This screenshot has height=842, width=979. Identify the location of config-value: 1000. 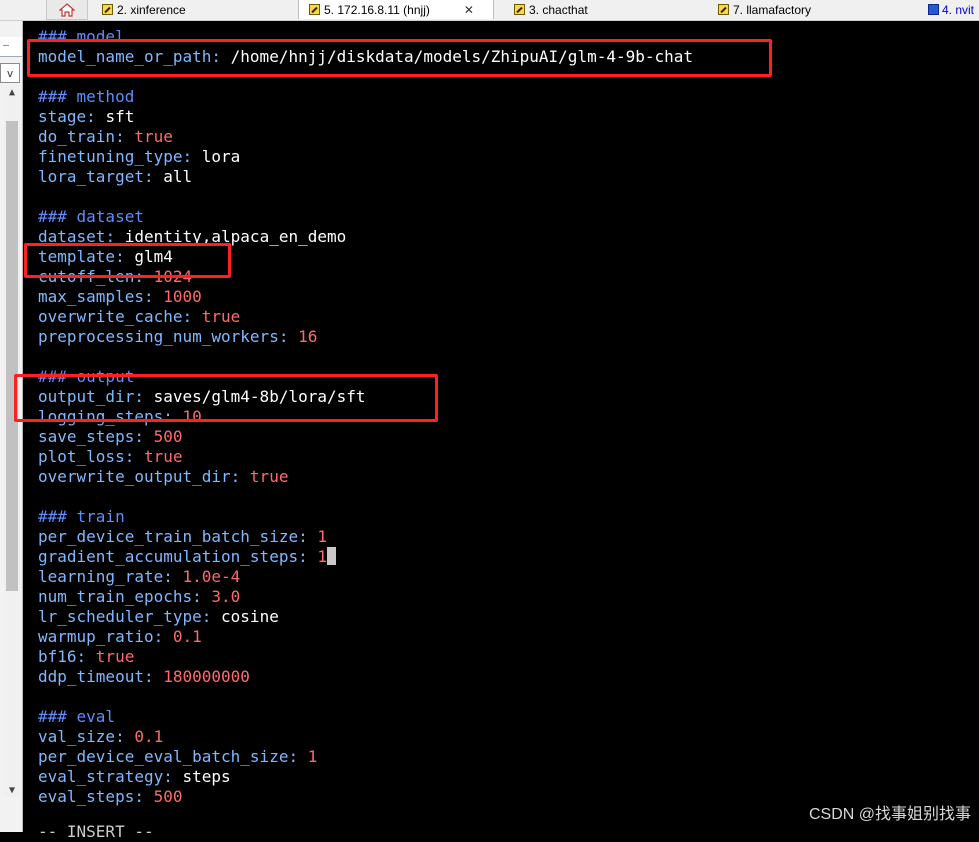
(182, 296).